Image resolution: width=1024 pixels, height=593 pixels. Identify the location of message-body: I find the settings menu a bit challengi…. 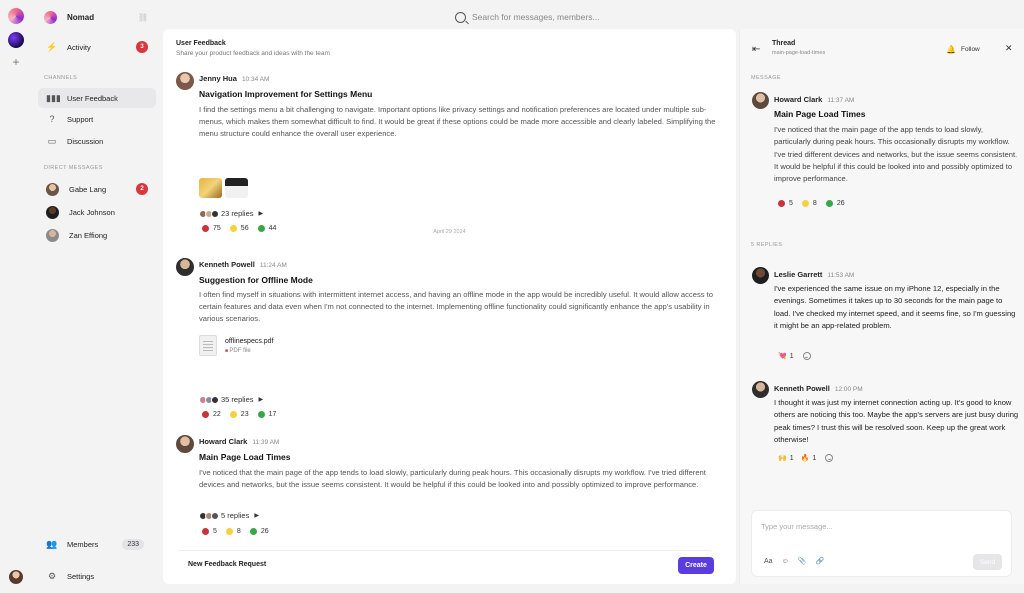
(457, 121).